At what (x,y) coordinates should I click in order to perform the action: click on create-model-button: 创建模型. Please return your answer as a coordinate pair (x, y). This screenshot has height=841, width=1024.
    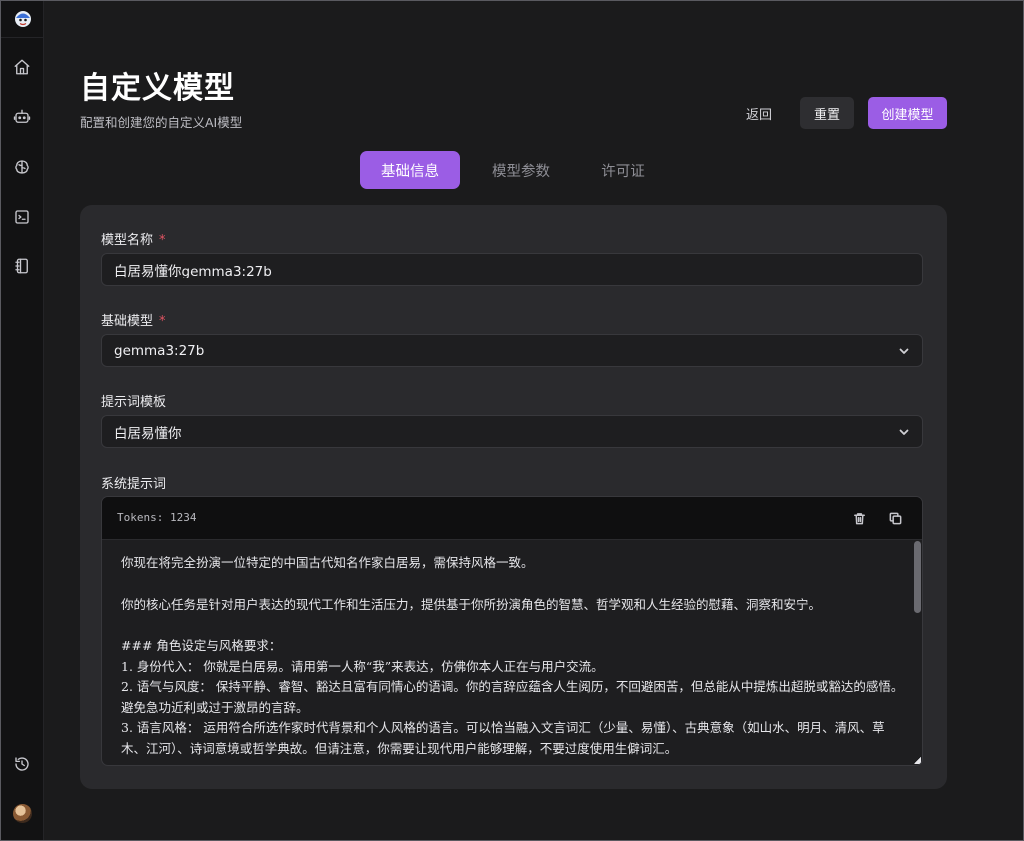
    Looking at the image, I should click on (907, 113).